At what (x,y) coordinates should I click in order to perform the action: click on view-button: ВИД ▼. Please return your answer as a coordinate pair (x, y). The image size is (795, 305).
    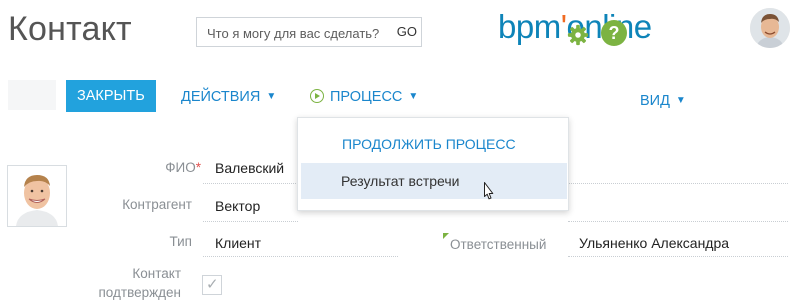
    Looking at the image, I should click on (663, 101).